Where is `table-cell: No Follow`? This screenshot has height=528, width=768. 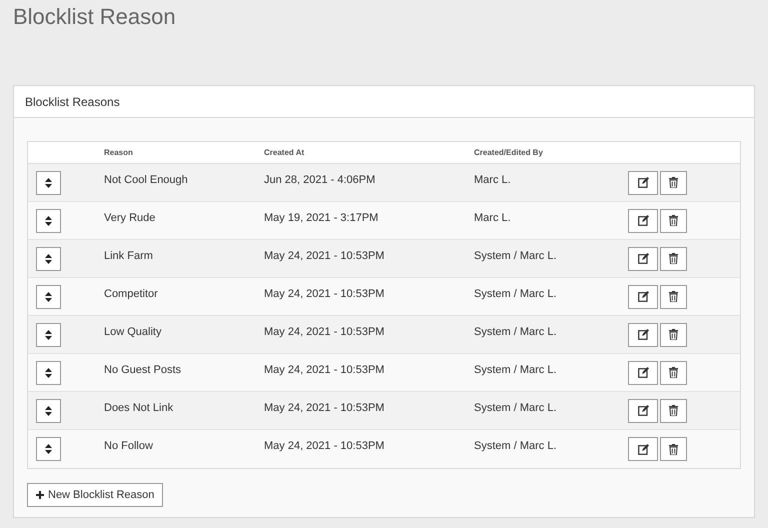
table-cell: No Follow is located at coordinates (128, 446).